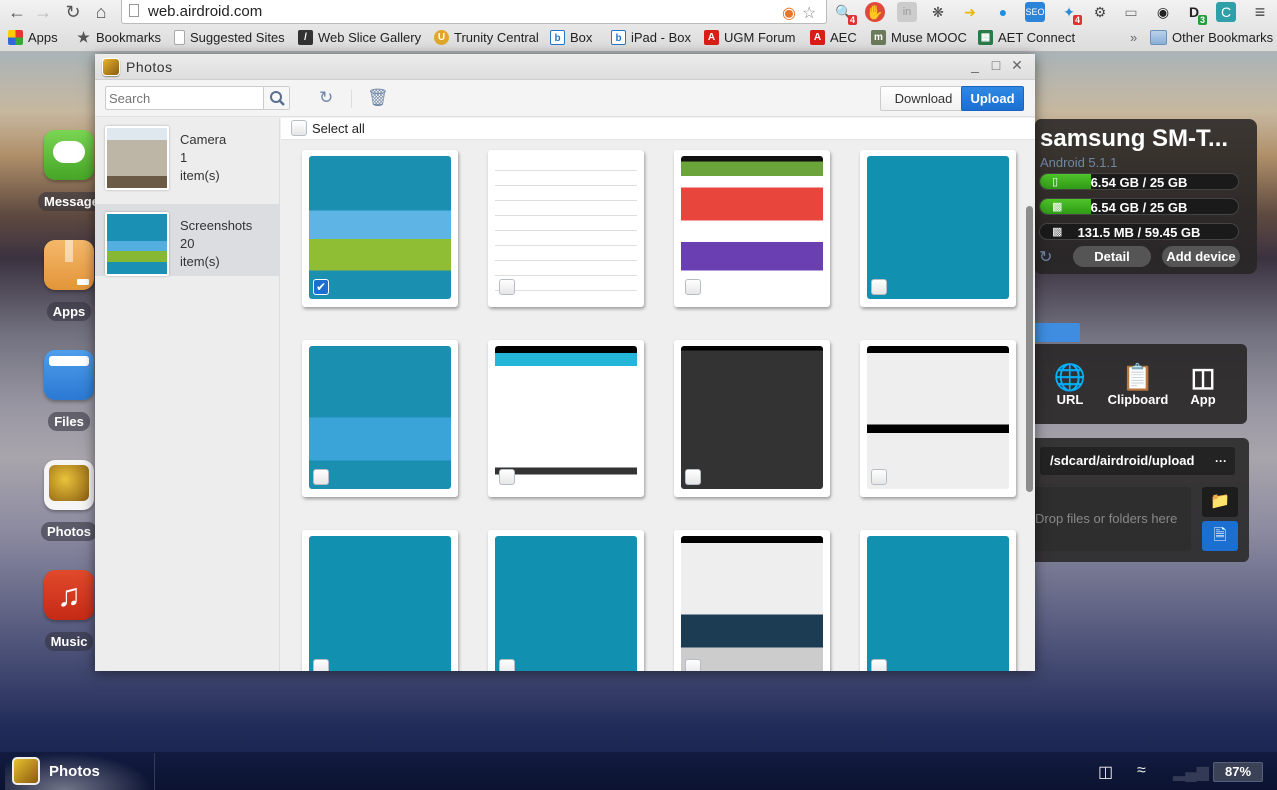 This screenshot has height=790, width=1277. What do you see at coordinates (1203, 384) in the screenshot?
I see `app-tool: ◫ App` at bounding box center [1203, 384].